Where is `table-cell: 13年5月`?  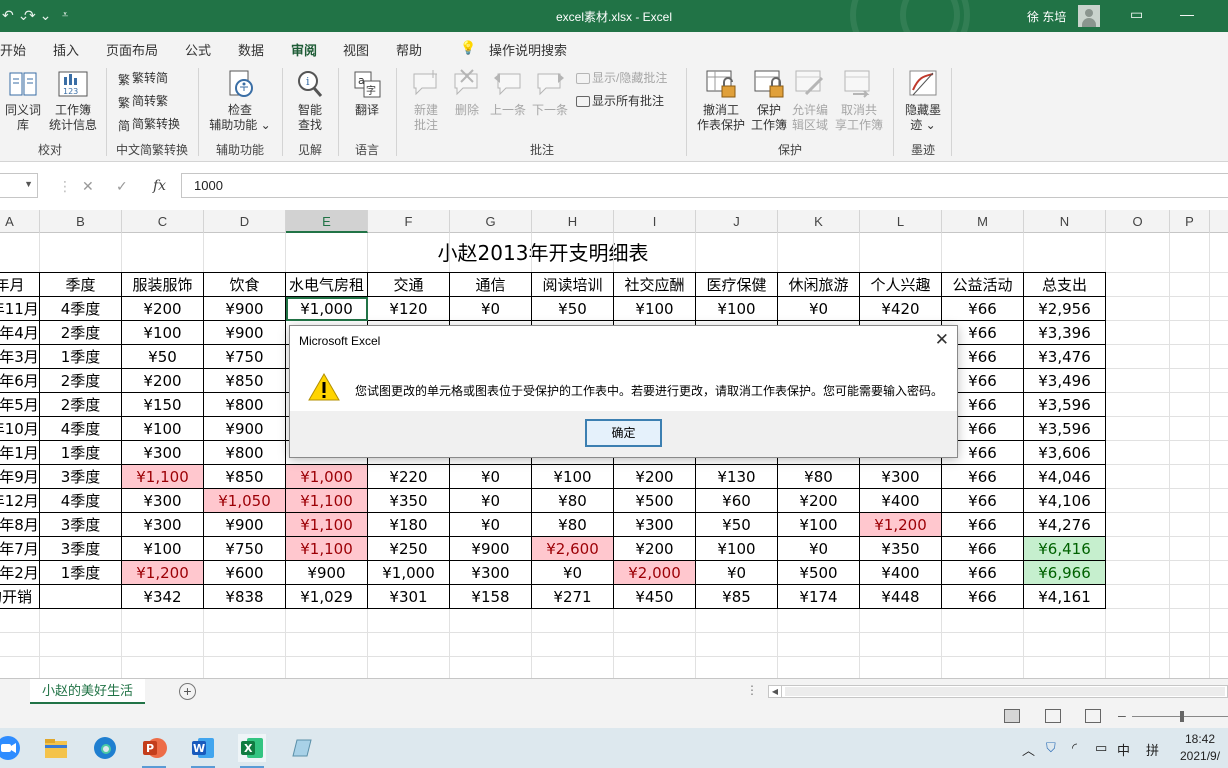
table-cell: 13年5月 is located at coordinates (20, 405).